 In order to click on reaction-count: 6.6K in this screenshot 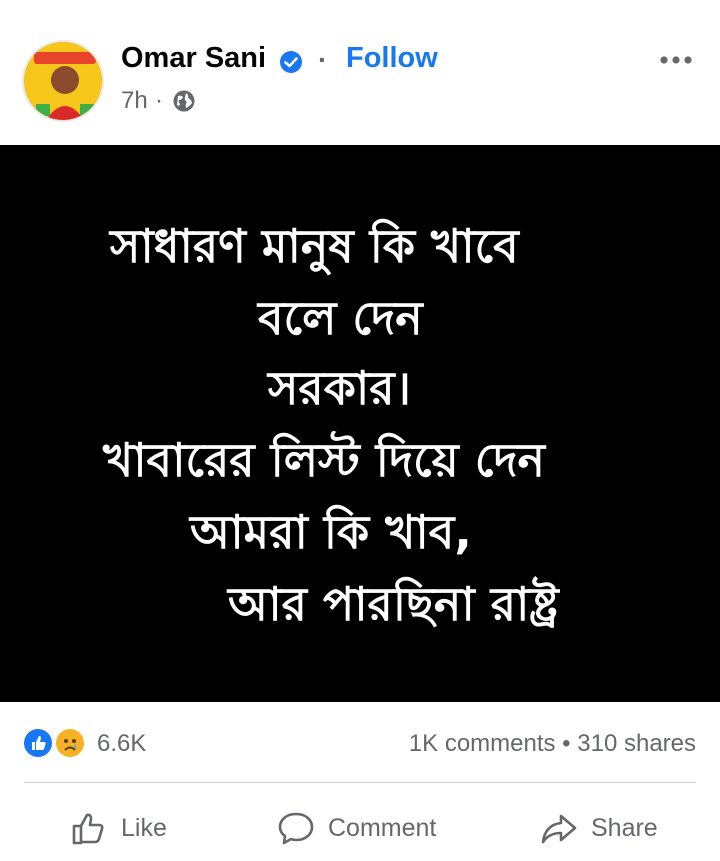, I will do `click(121, 744)`.